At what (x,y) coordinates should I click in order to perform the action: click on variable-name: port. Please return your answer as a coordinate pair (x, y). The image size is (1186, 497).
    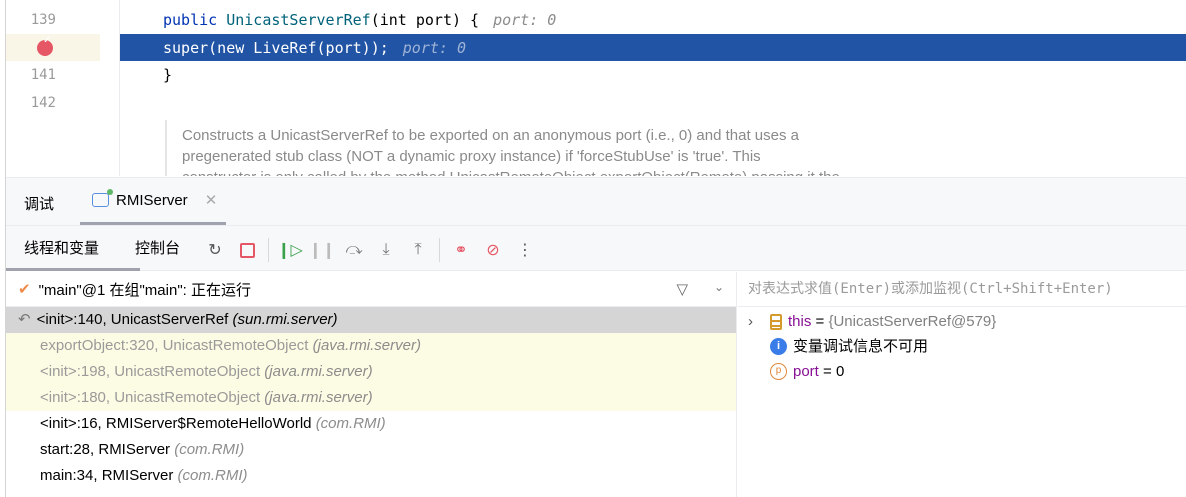
    Looking at the image, I should click on (806, 371).